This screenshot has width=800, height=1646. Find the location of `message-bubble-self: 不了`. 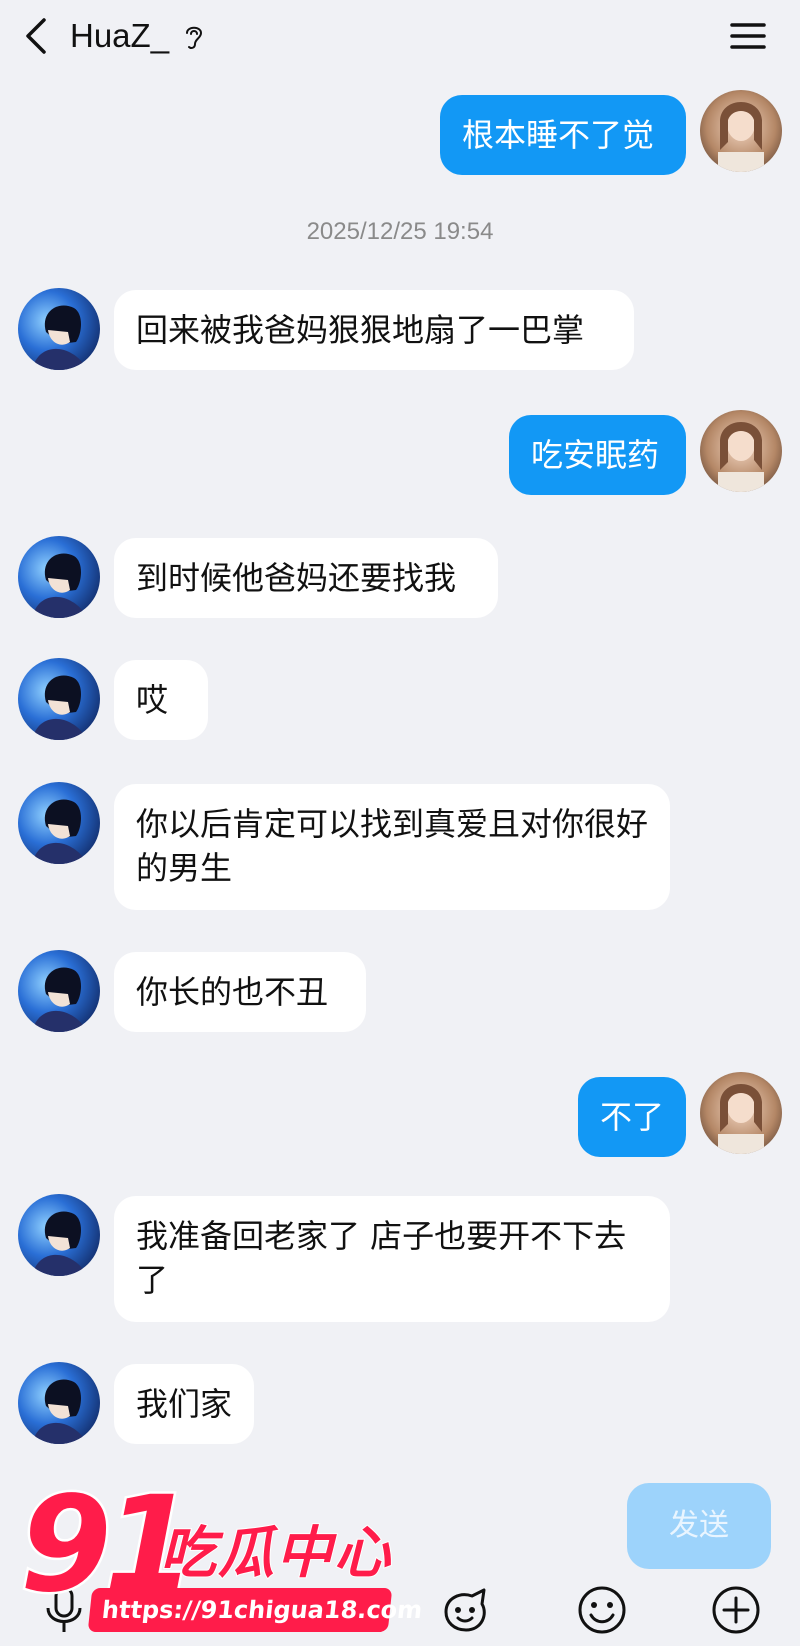

message-bubble-self: 不了 is located at coordinates (632, 1117).